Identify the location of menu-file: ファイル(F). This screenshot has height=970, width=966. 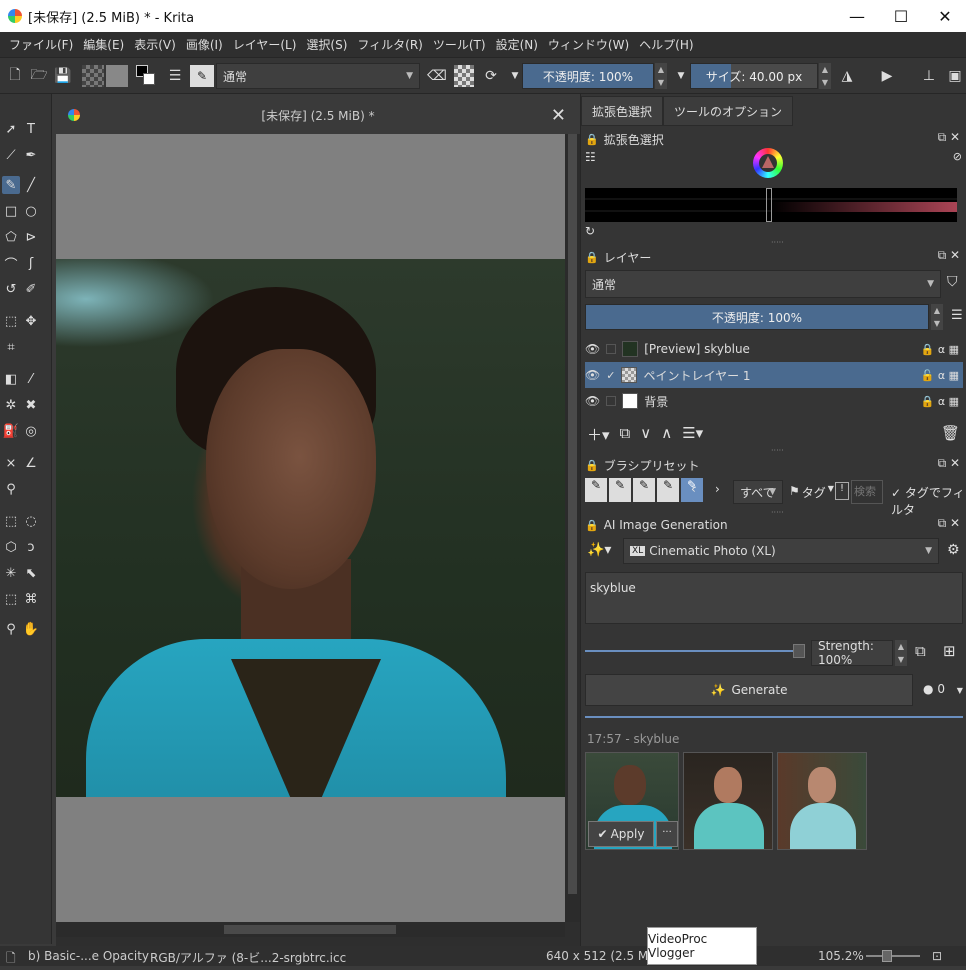
(41, 44).